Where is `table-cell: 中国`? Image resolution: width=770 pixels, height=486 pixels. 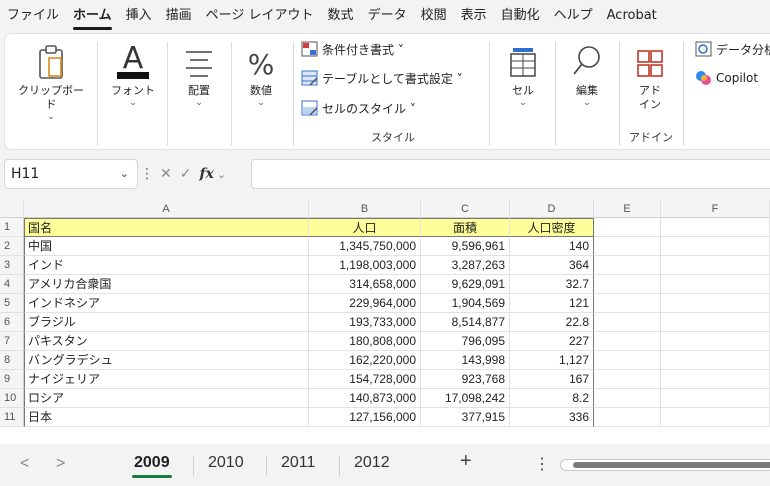 table-cell: 中国 is located at coordinates (166, 246).